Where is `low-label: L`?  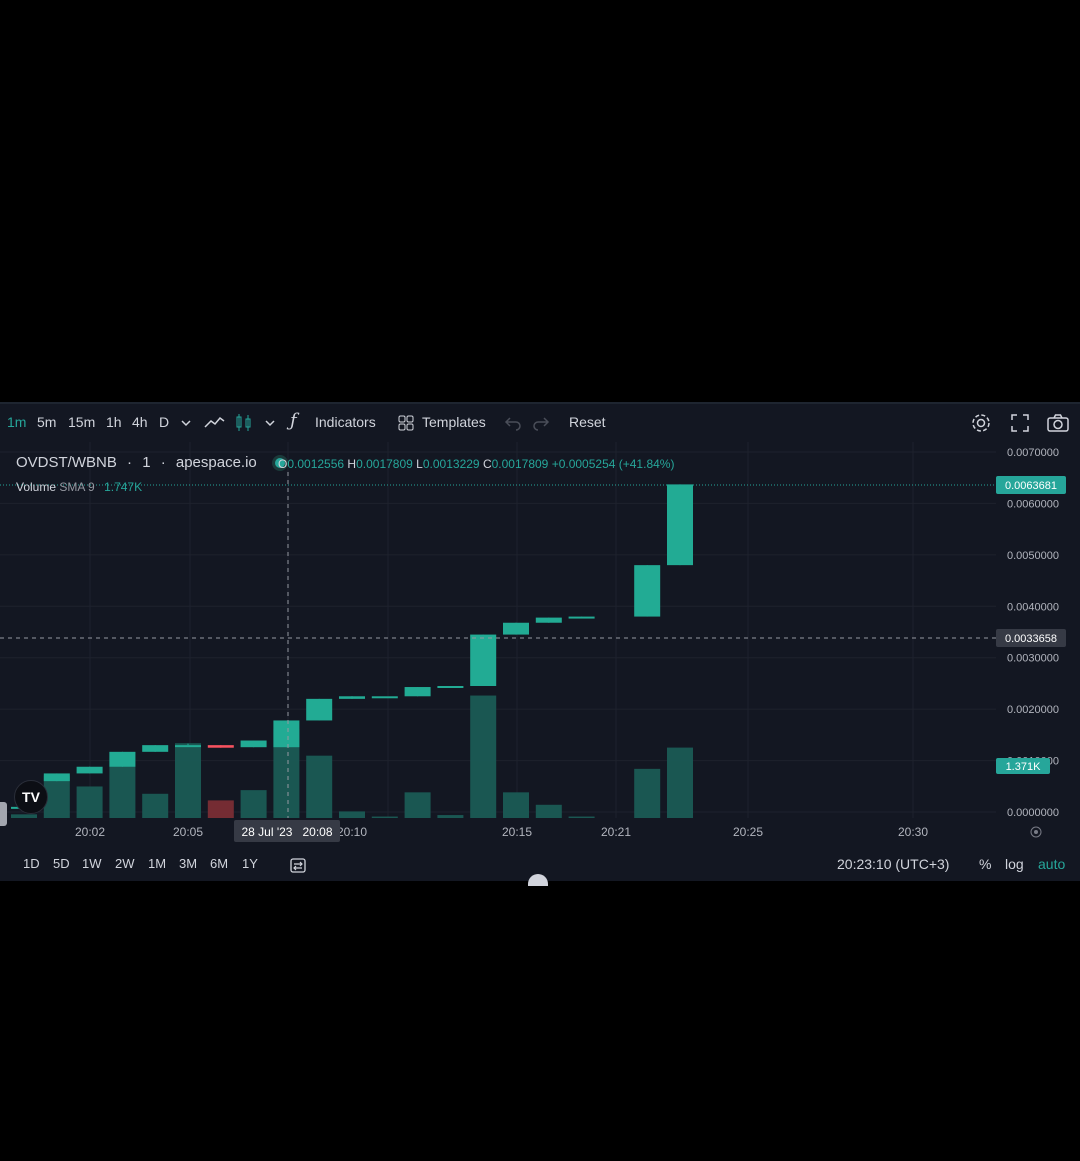 low-label: L is located at coordinates (419, 464).